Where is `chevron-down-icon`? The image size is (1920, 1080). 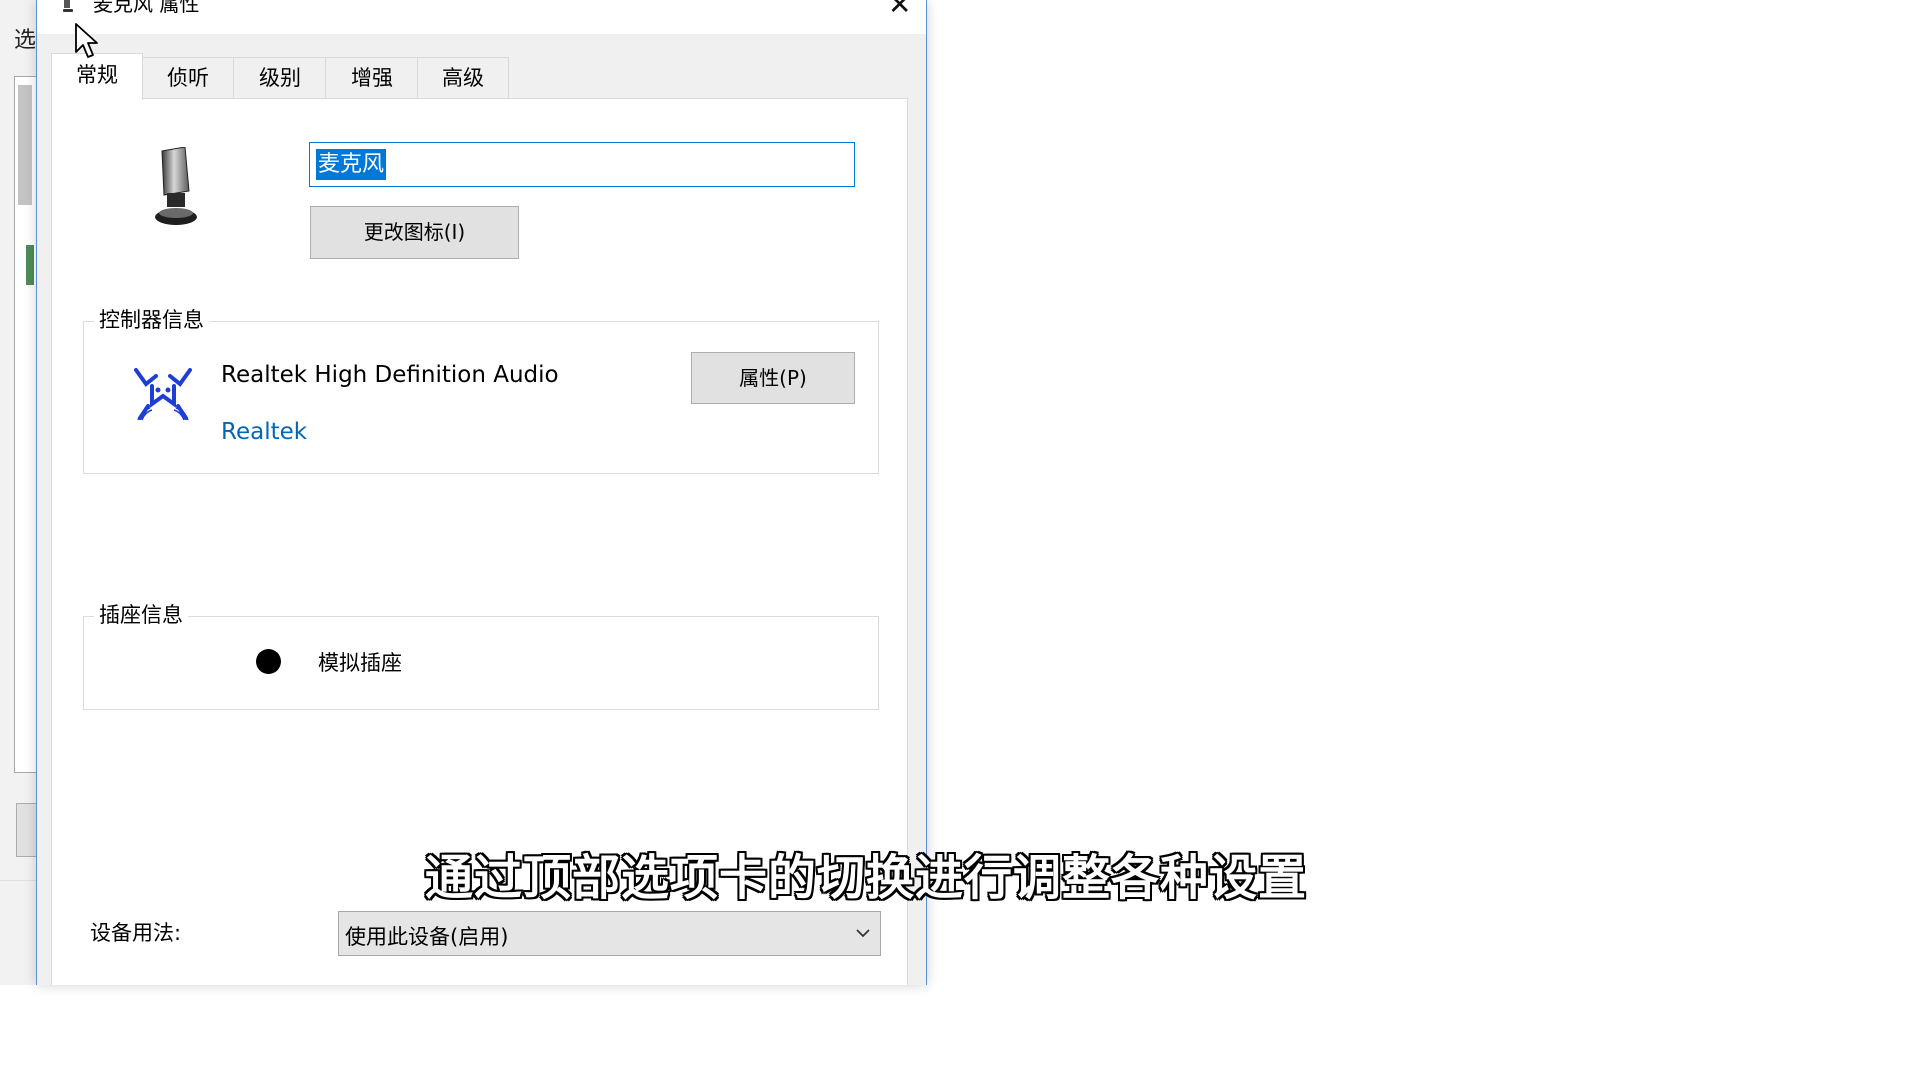 chevron-down-icon is located at coordinates (863, 933).